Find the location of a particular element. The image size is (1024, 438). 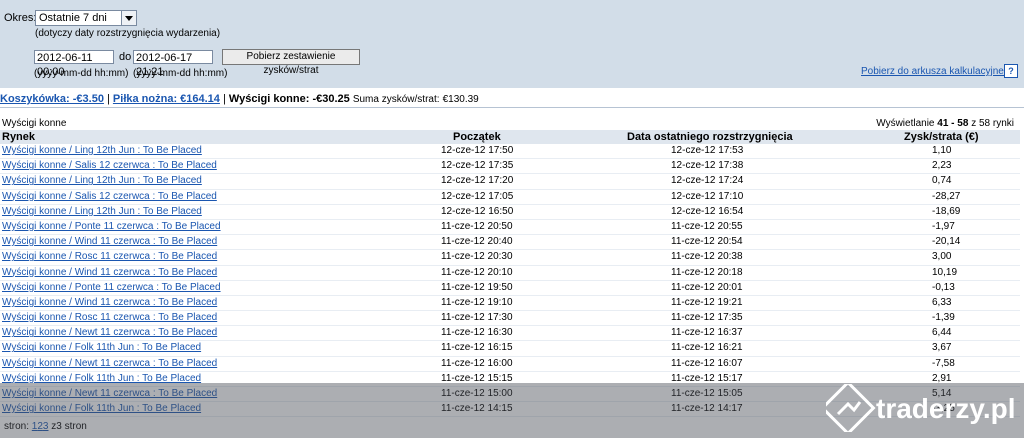

settled-time: 12-cze-12 17:53 is located at coordinates (707, 150).